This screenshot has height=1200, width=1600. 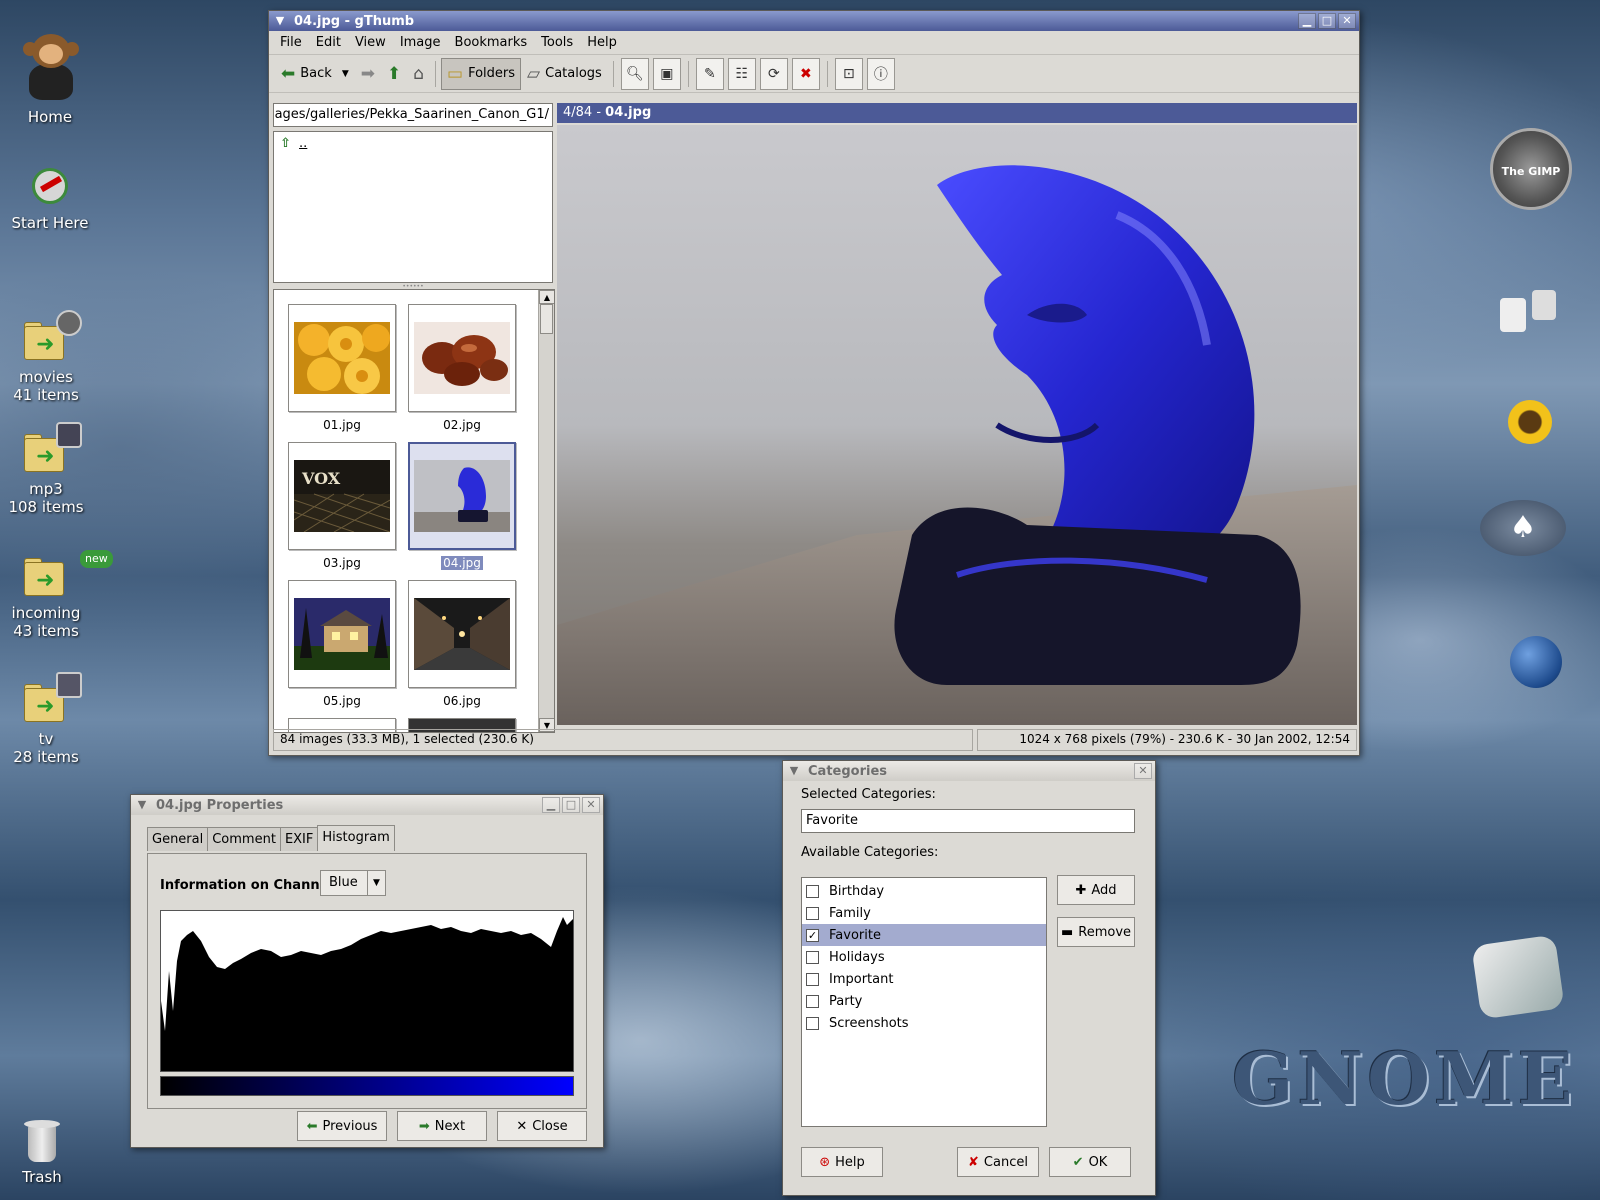 What do you see at coordinates (462, 368) in the screenshot?
I see `thumbnail-02: 02.jpg` at bounding box center [462, 368].